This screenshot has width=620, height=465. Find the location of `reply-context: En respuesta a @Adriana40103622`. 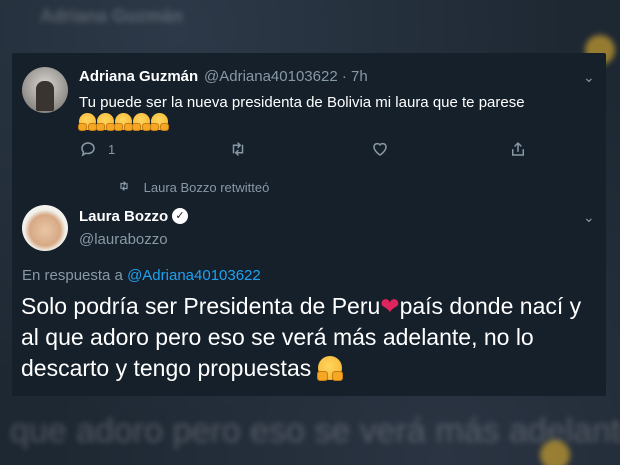

reply-context: En respuesta a @Adriana40103622 is located at coordinates (141, 275).